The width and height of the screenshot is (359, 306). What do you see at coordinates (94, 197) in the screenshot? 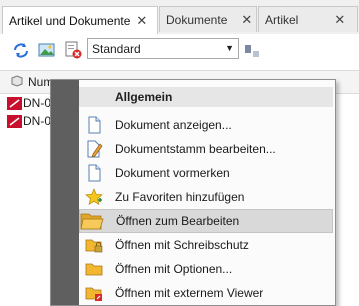
I see `favorite-star-icon` at bounding box center [94, 197].